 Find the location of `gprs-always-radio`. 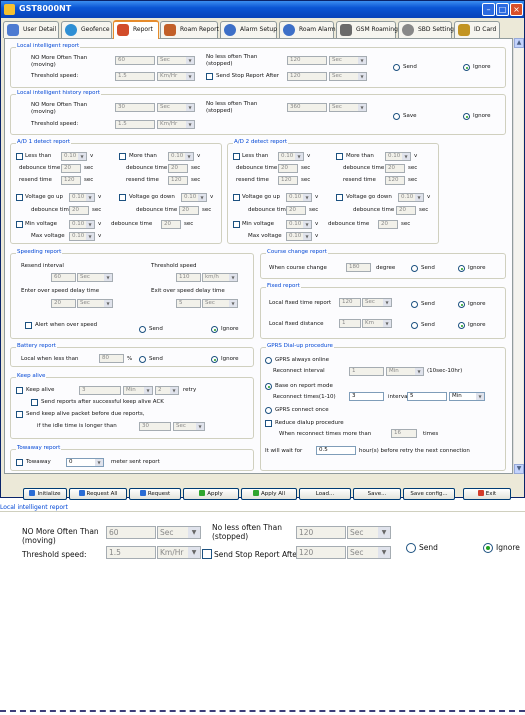

gprs-always-radio is located at coordinates (268, 360).